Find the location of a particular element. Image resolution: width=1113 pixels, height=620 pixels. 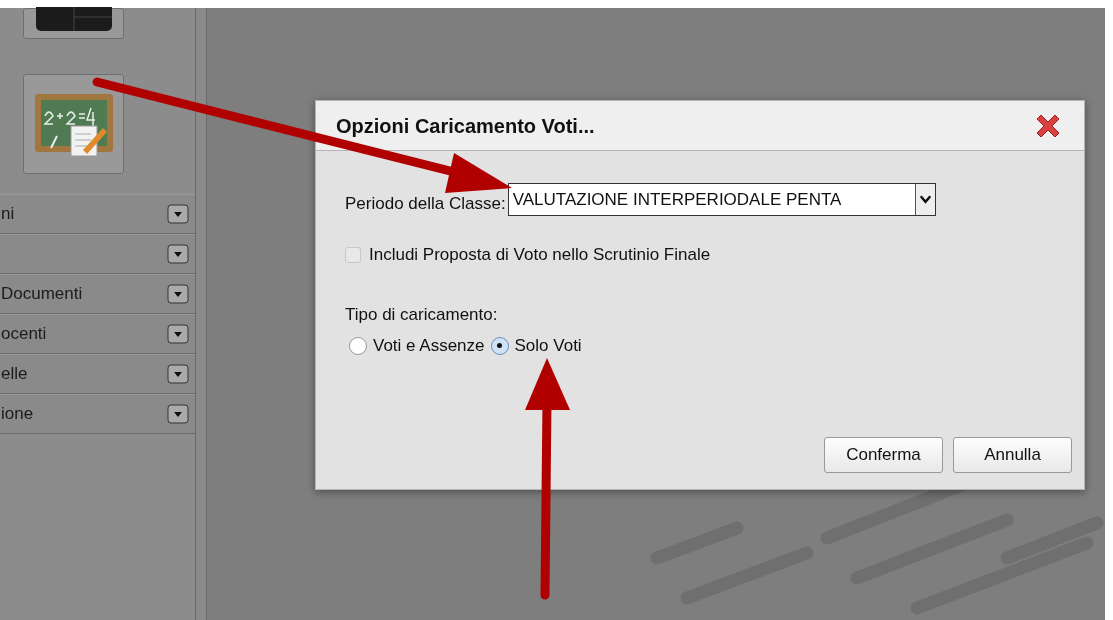

section-label: elle is located at coordinates (14, 374).